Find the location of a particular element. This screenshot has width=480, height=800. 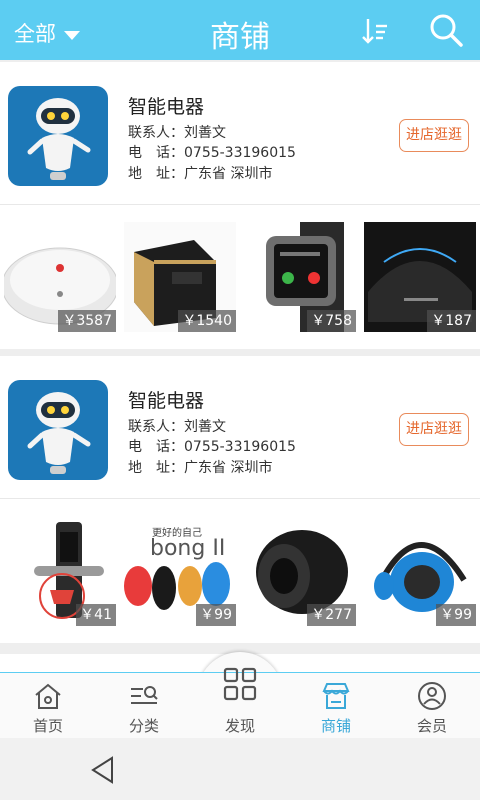

tab-label: 分类 is located at coordinates (143, 726).